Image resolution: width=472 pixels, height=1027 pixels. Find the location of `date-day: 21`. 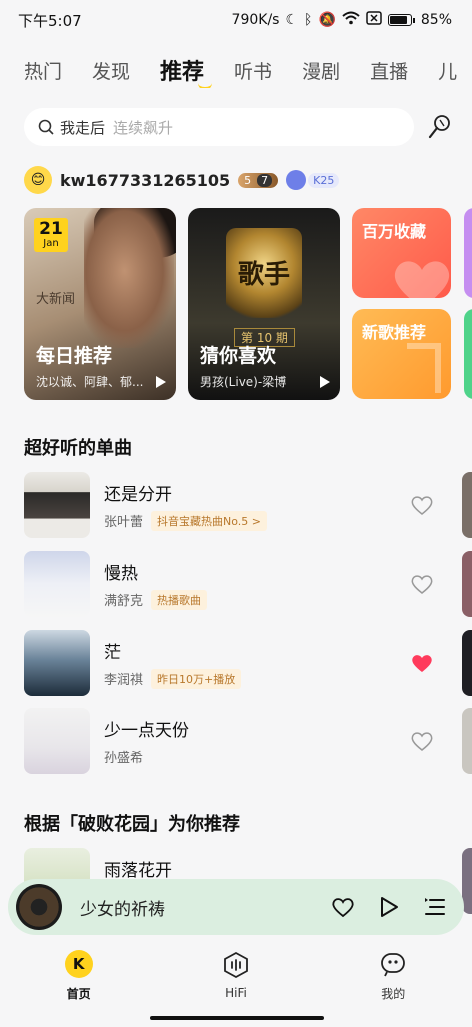

date-day: 21 is located at coordinates (51, 229).